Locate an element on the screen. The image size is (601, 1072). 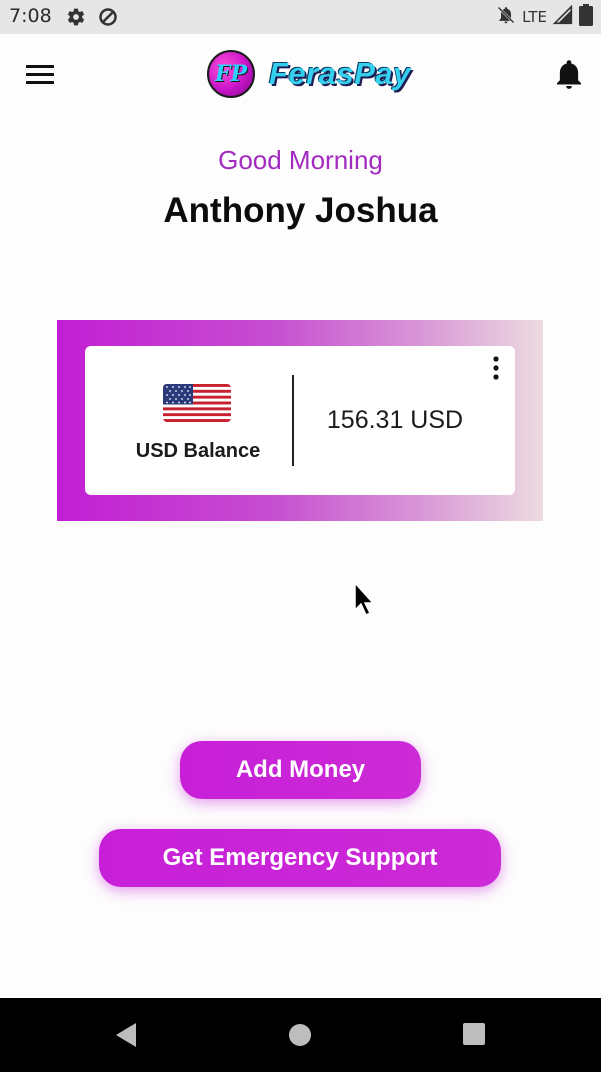
add-money-button: Add Money is located at coordinates (300, 770).